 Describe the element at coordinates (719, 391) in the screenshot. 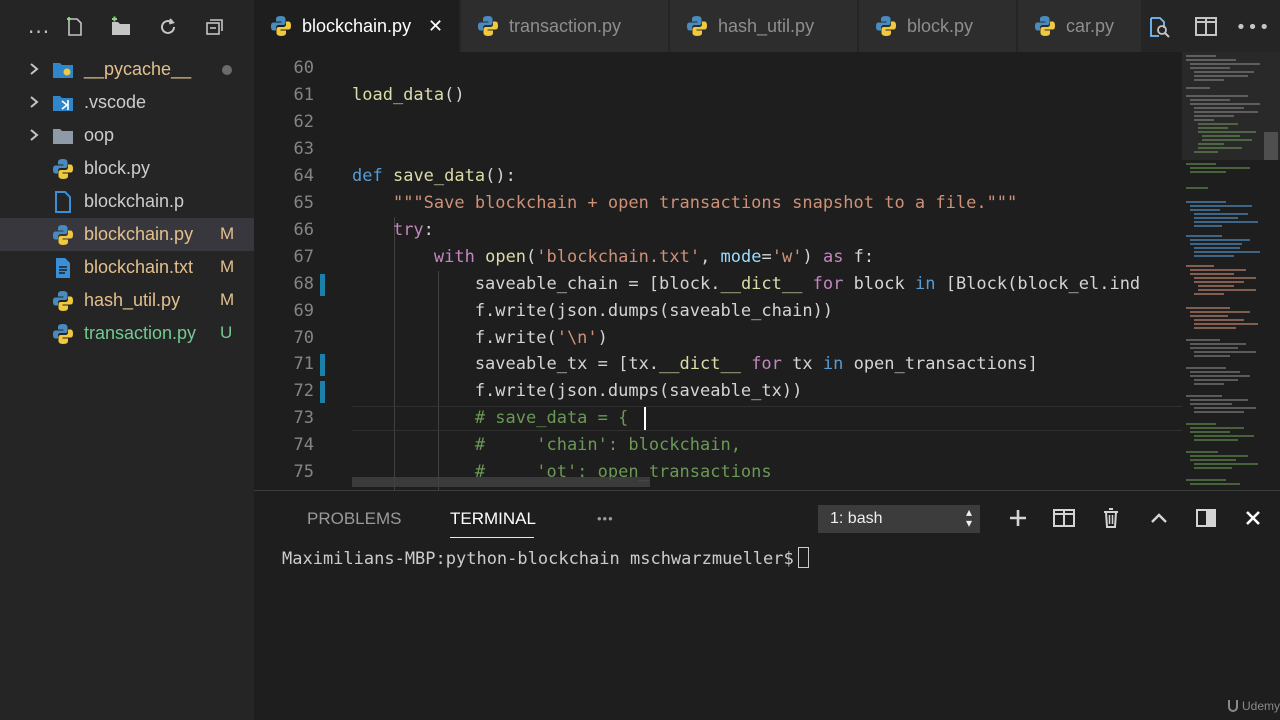

I see `code-line: 72 f.write(json.dumps(saveable_tx))` at that location.